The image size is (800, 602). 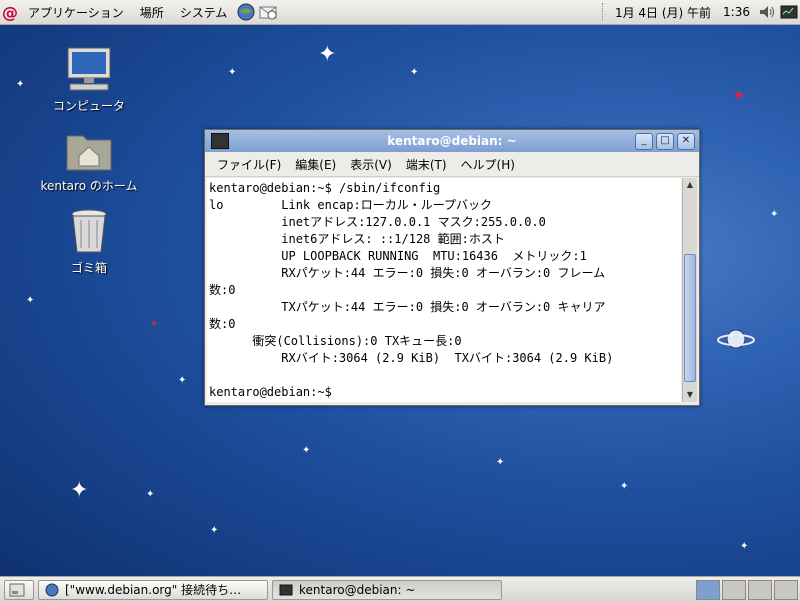 I want to click on terminal-line: TXパケット:44 エラー:0 損失:0 オーバラン:0 キャリア, so click(x=407, y=307).